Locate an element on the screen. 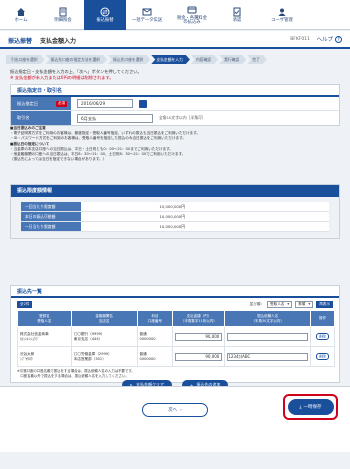  nav-home-label: ホーム is located at coordinates (21, 20).